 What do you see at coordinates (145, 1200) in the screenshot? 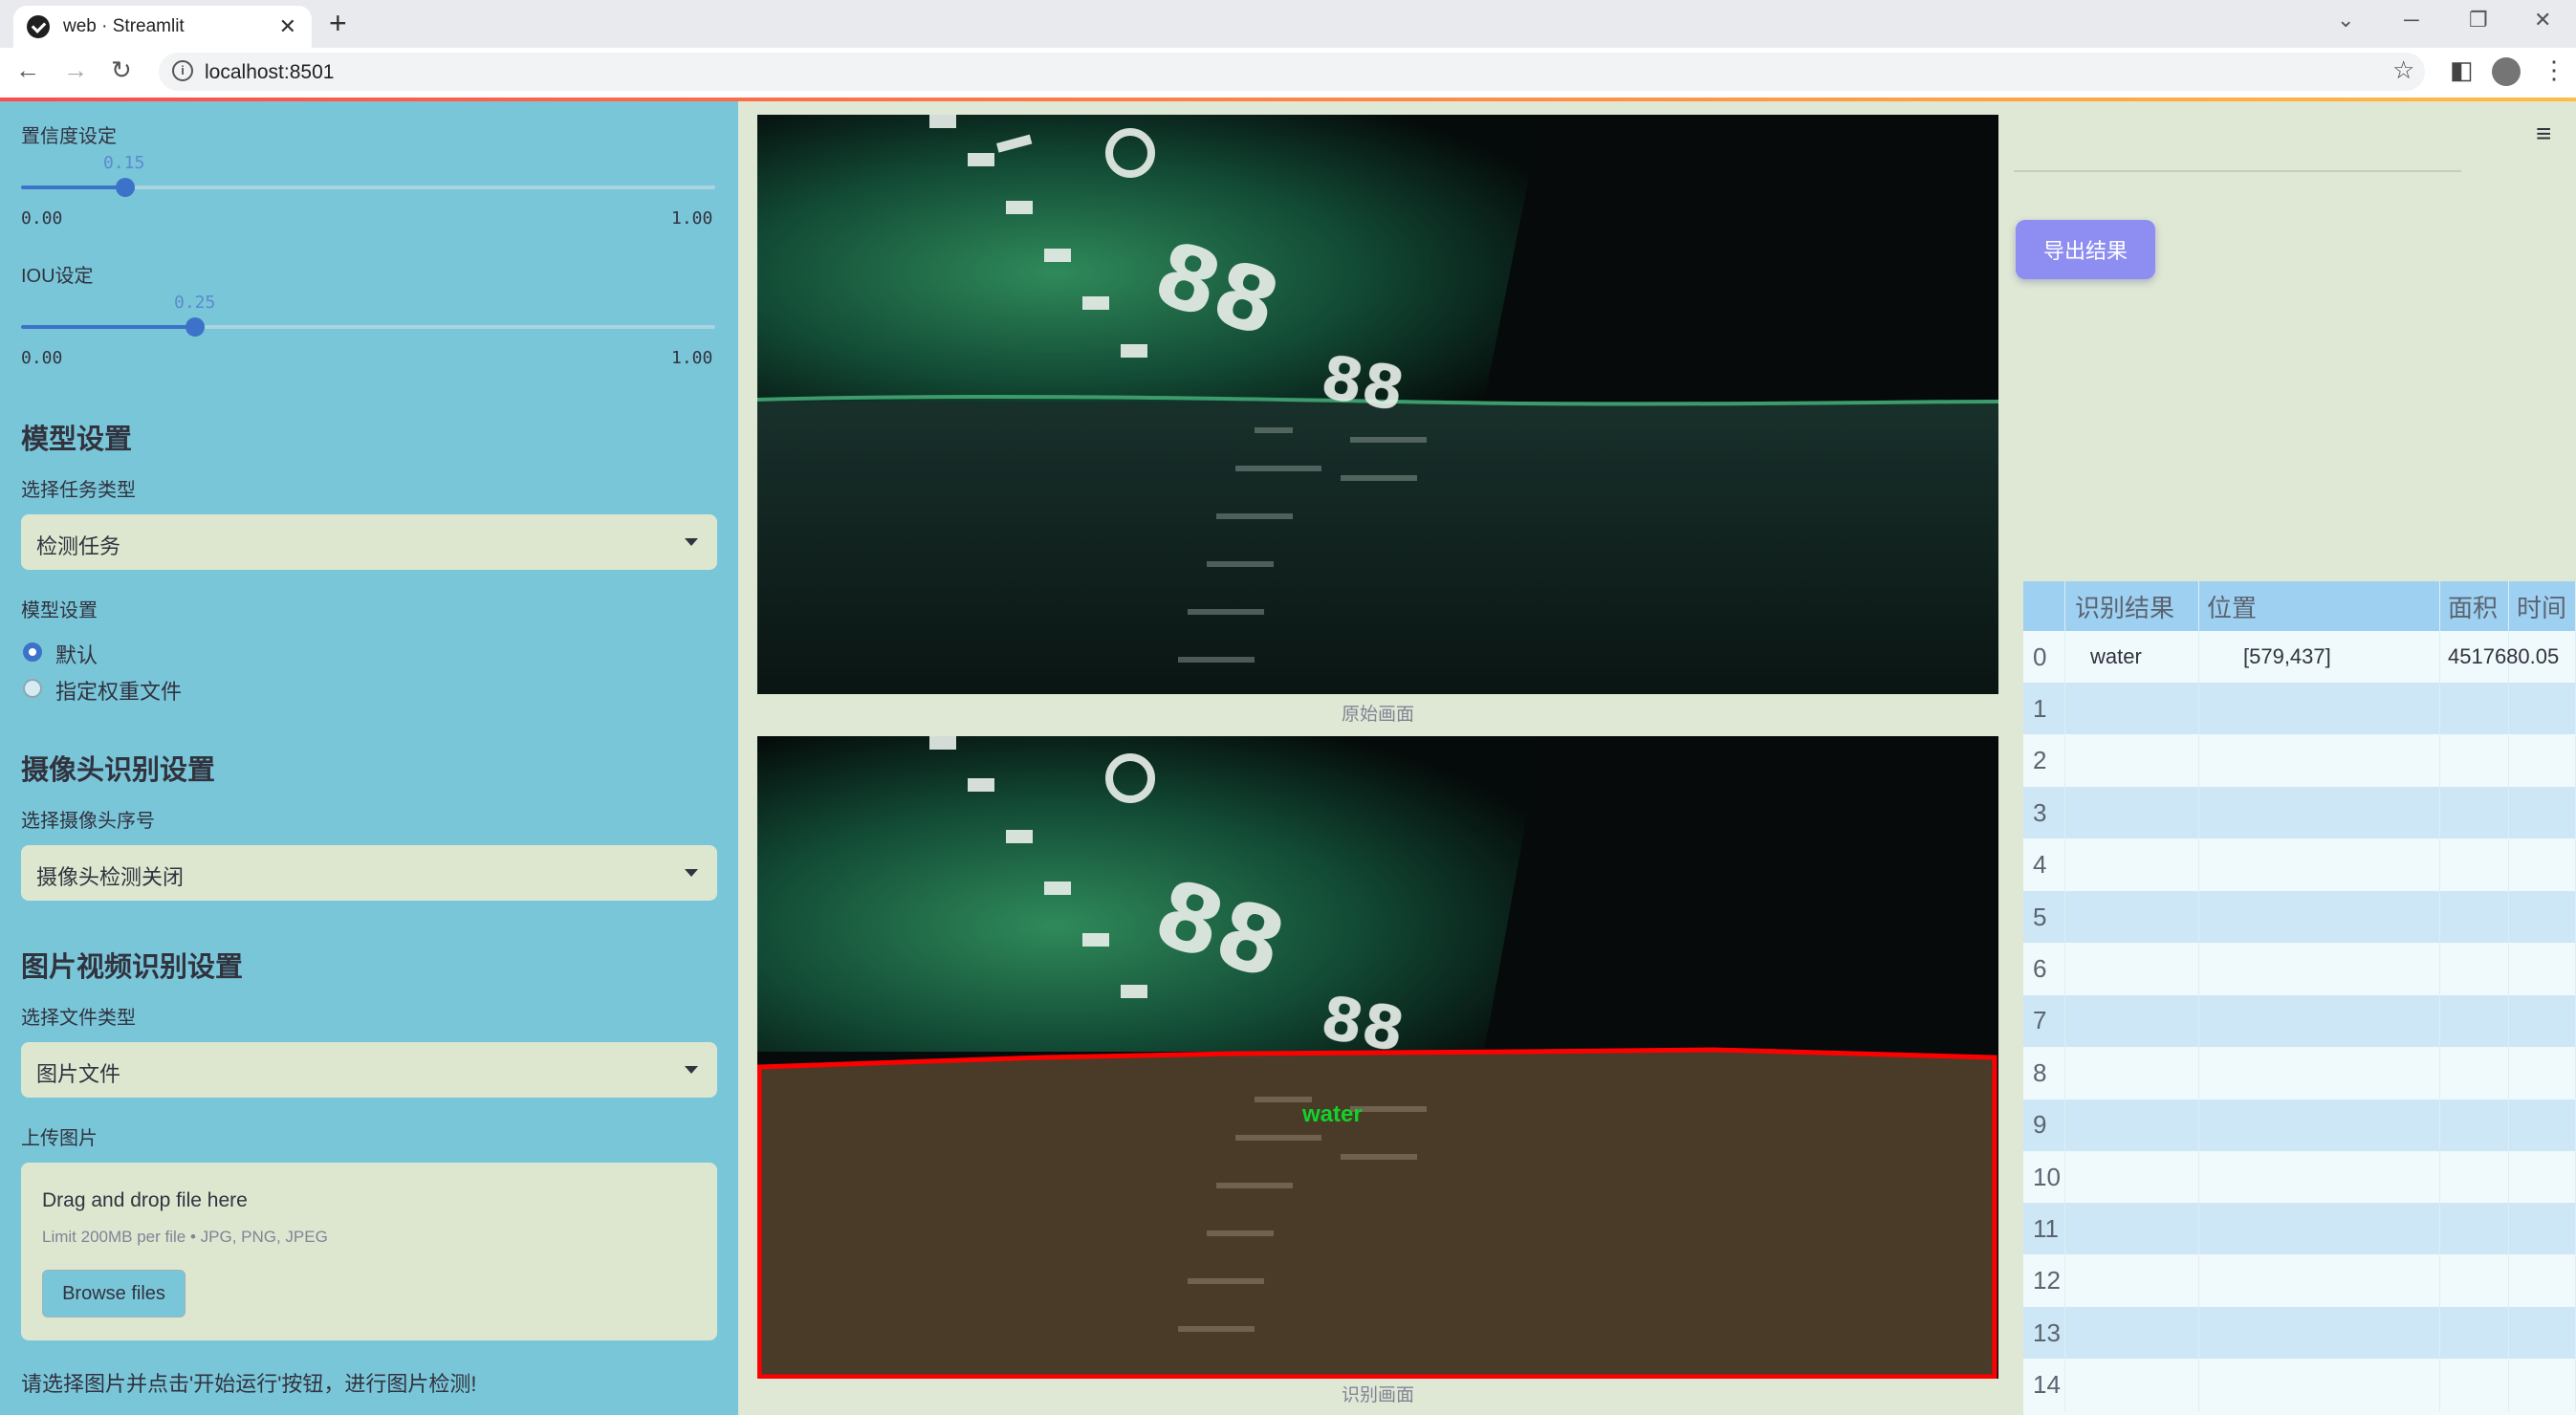
I see `dropzone-title: Drag and drop file here` at bounding box center [145, 1200].